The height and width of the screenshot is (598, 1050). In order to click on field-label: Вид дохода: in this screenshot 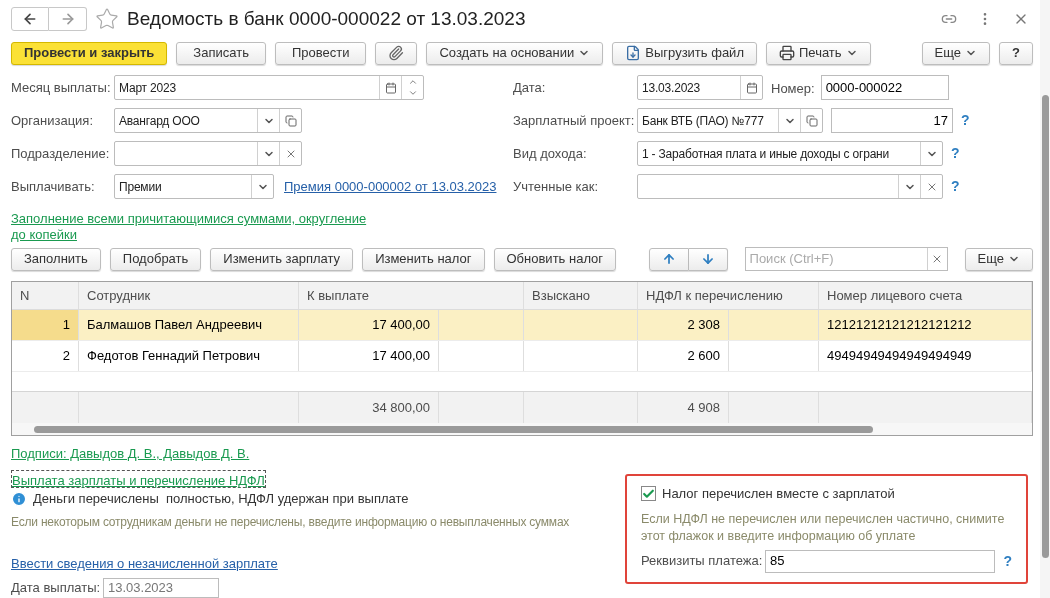, I will do `click(550, 153)`.